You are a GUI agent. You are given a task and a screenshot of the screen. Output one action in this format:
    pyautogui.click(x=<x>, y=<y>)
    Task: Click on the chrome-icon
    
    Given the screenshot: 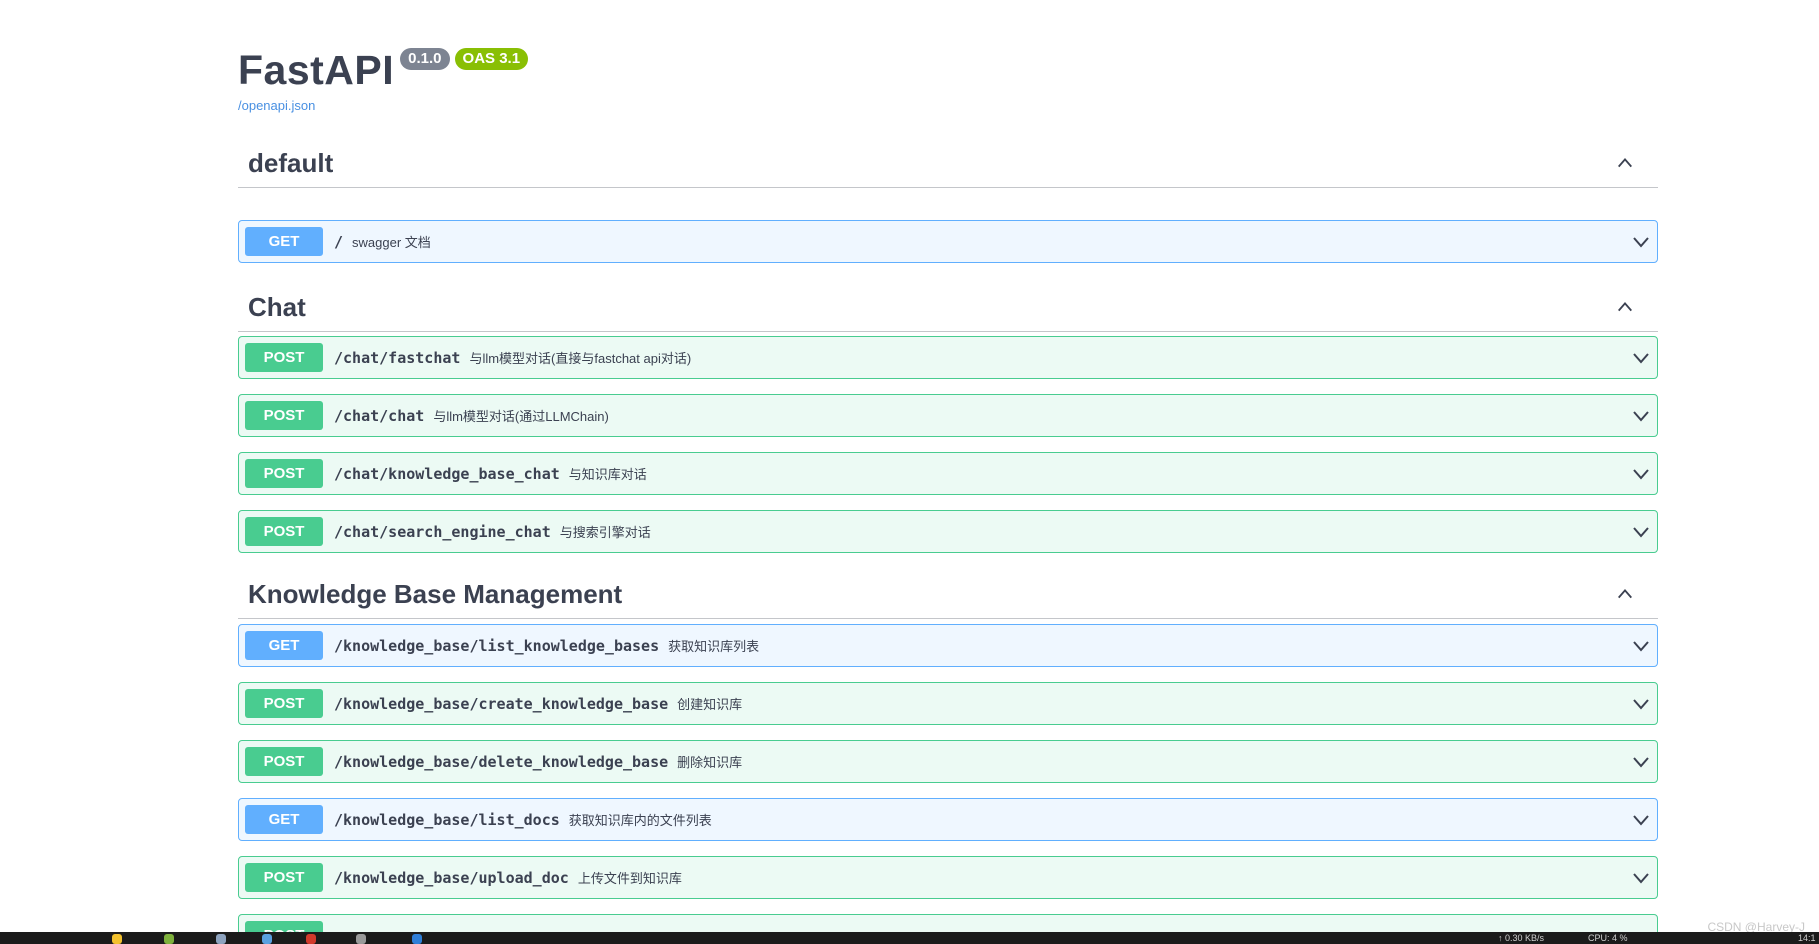 What is the action you would take?
    pyautogui.click(x=311, y=939)
    